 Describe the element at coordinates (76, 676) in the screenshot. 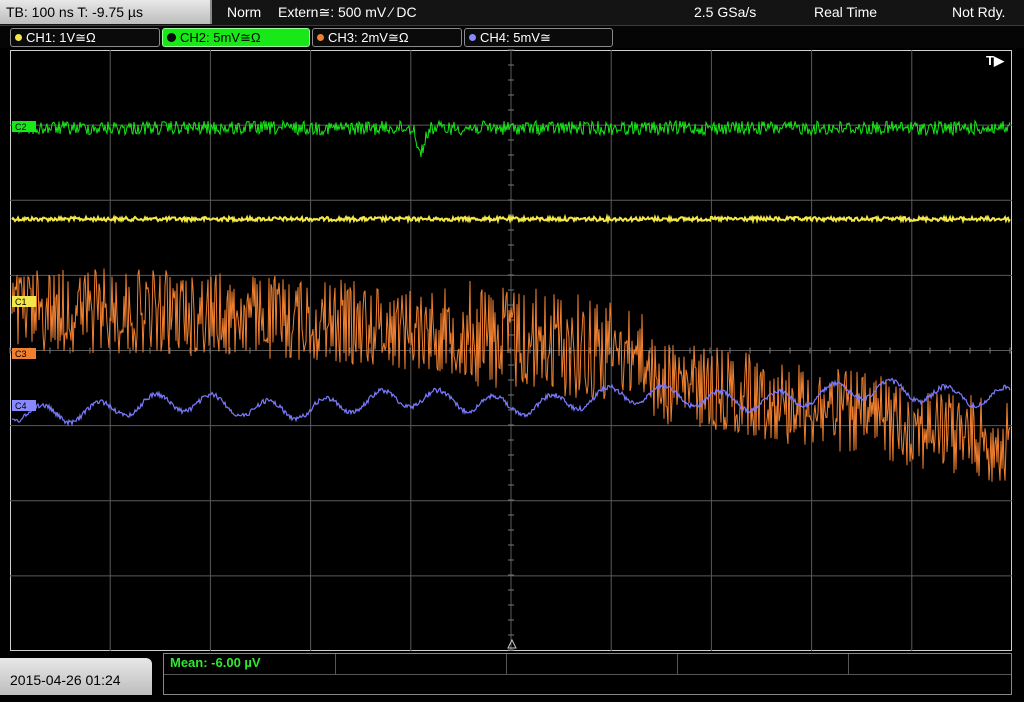

I see `date-time: 2015-04-26 01:24` at that location.